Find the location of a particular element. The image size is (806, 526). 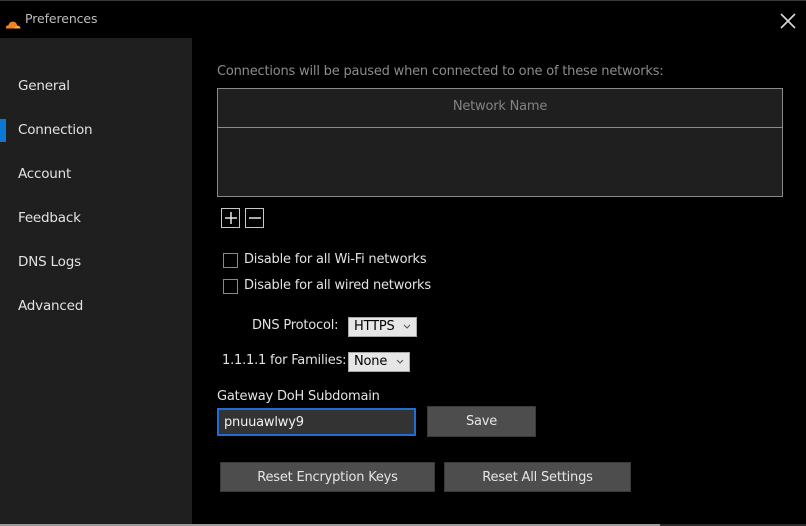

reset-all-settings-button: Reset All Settings is located at coordinates (537, 477).